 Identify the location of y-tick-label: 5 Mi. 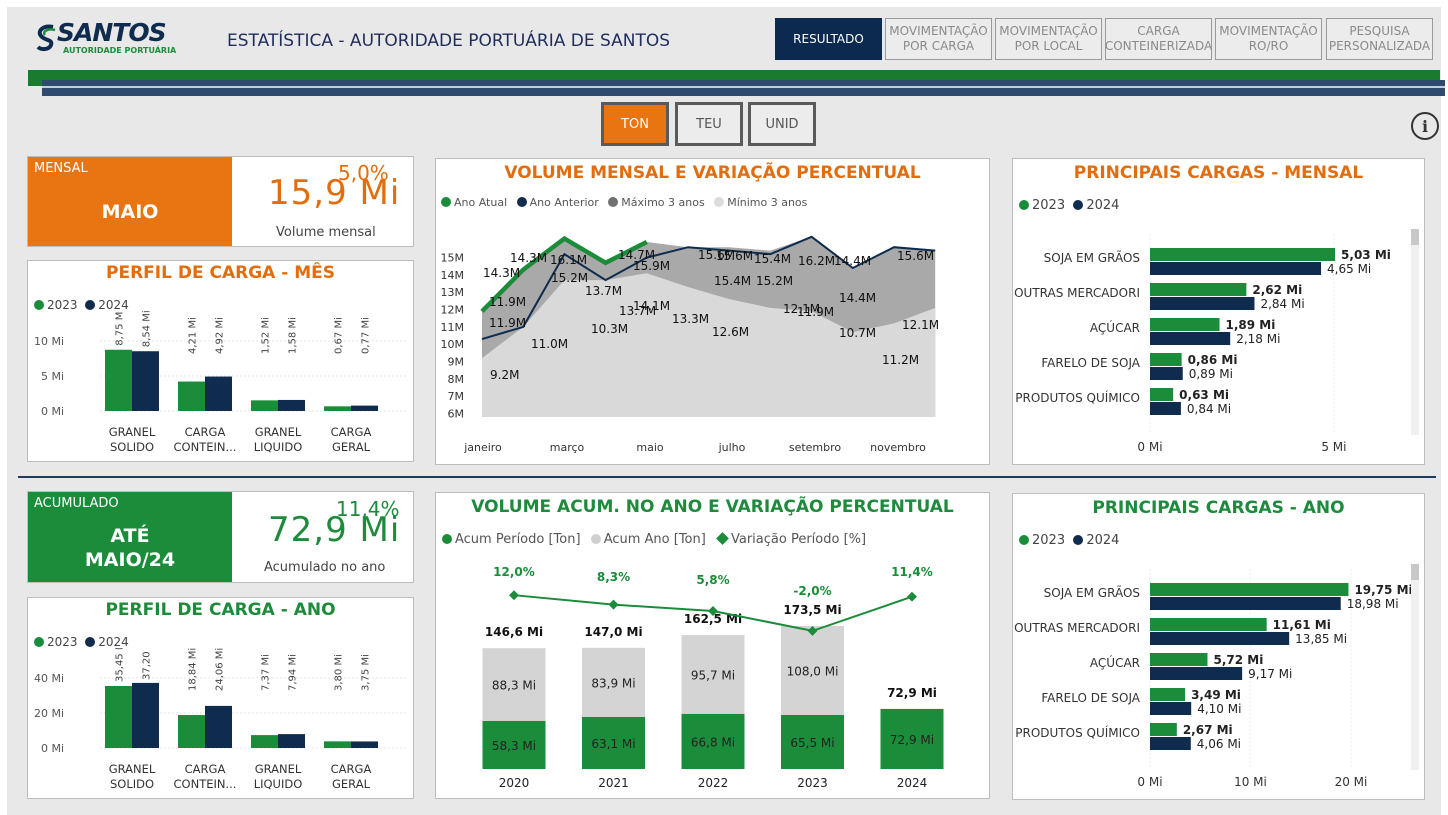
(52, 376).